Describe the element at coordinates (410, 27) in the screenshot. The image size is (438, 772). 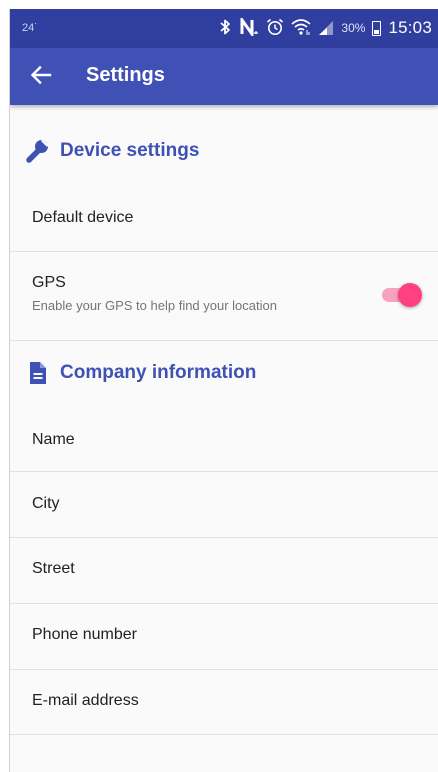
I see `clock: 15:03` at that location.